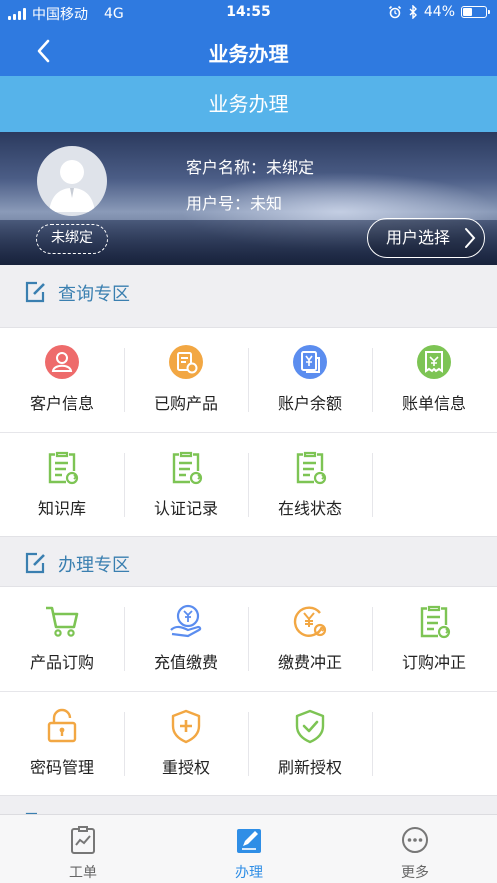 This screenshot has width=497, height=883. What do you see at coordinates (61, 403) in the screenshot?
I see `query-item-label: 客户信息` at bounding box center [61, 403].